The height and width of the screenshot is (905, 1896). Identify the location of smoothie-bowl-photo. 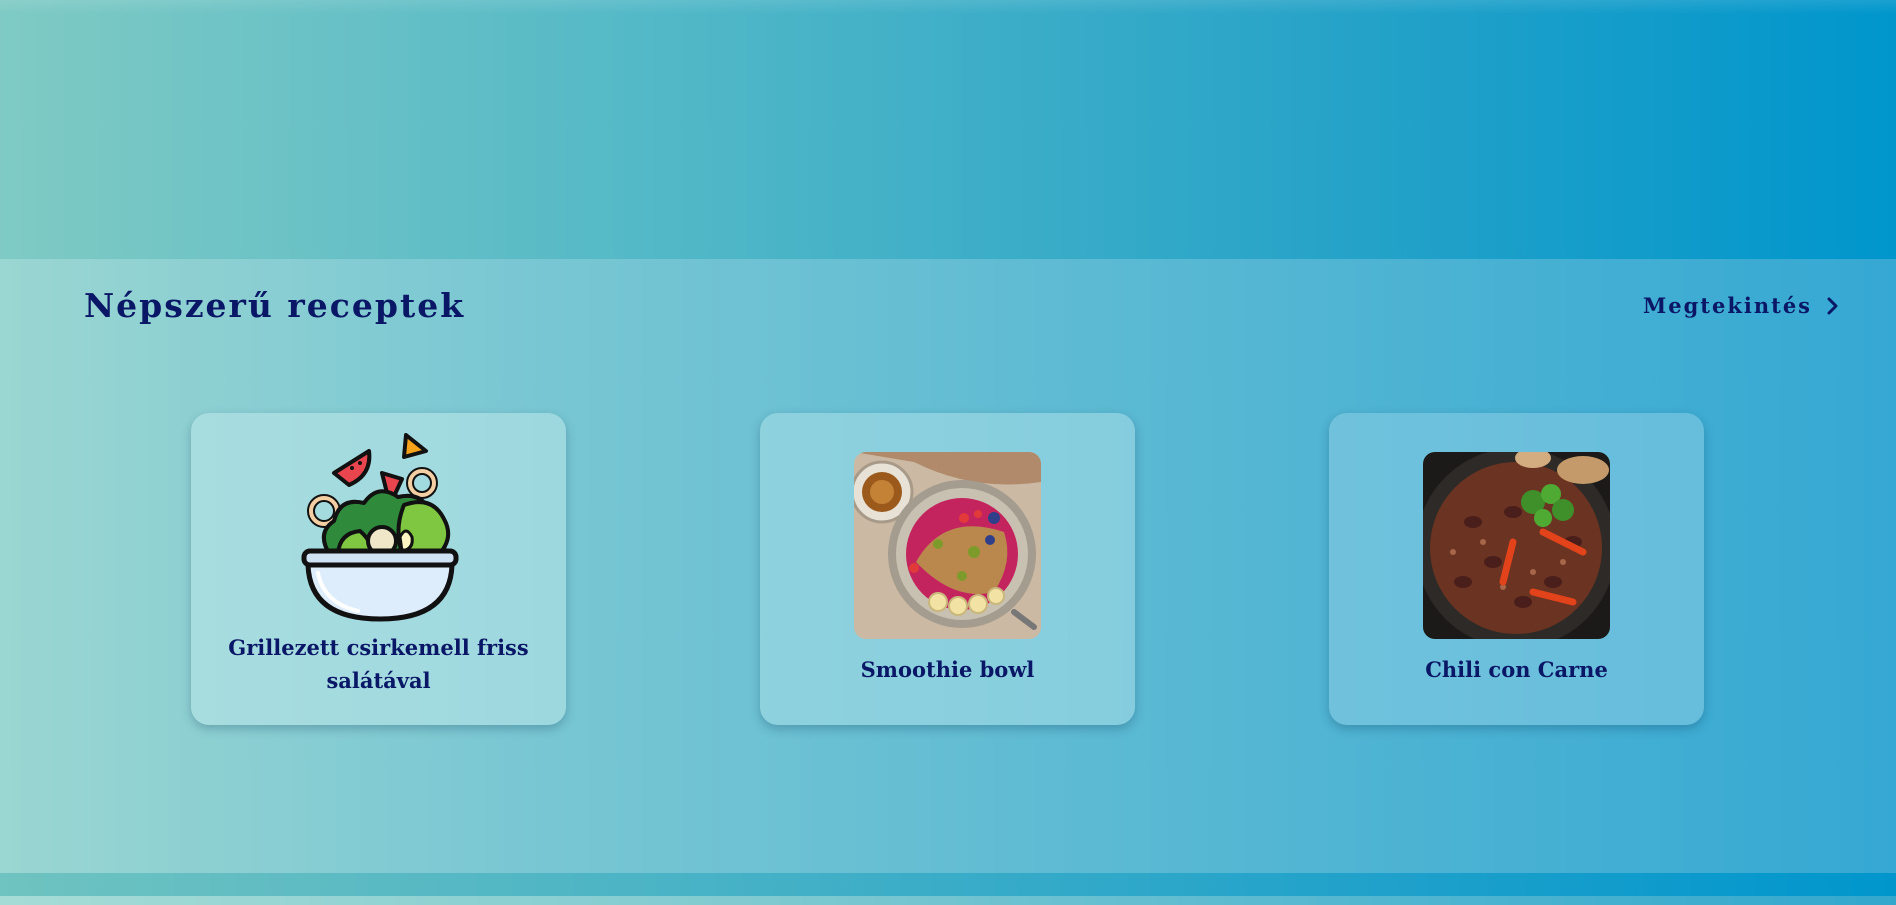
(947, 545).